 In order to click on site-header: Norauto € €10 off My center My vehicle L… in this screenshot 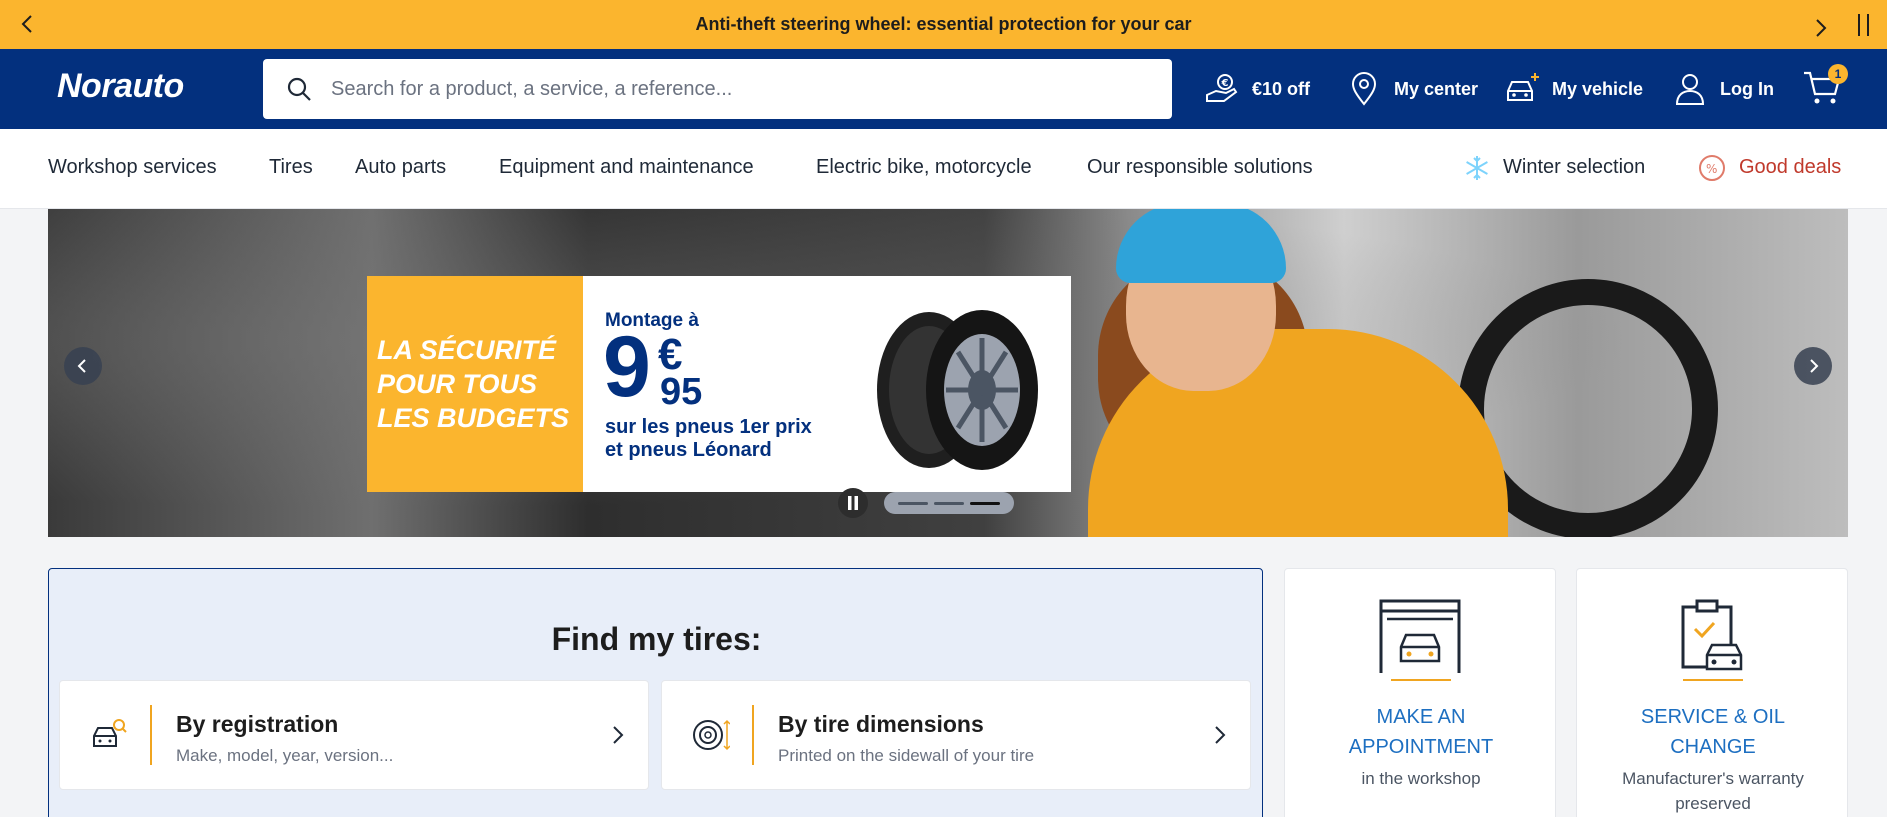, I will do `click(943, 89)`.